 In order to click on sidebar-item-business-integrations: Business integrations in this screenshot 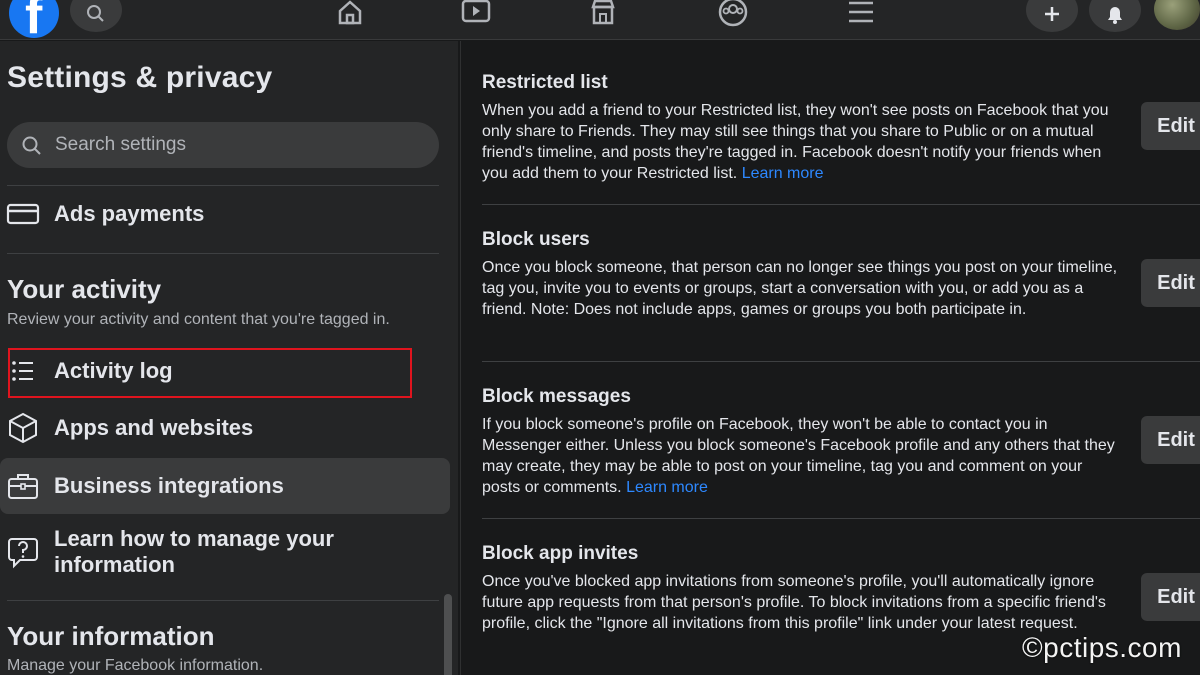, I will do `click(225, 486)`.